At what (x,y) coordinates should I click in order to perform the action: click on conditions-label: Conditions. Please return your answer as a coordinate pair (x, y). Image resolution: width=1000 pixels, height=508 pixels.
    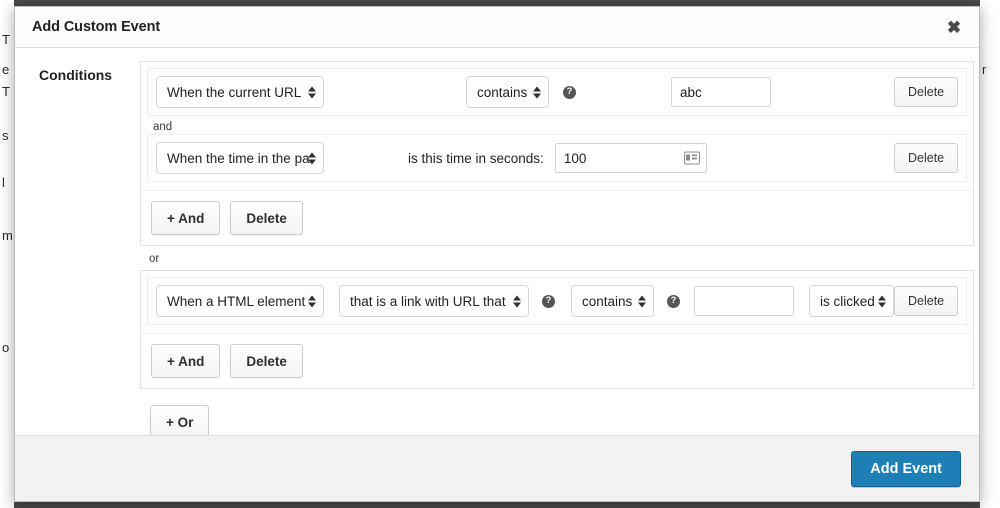
    Looking at the image, I should click on (76, 75).